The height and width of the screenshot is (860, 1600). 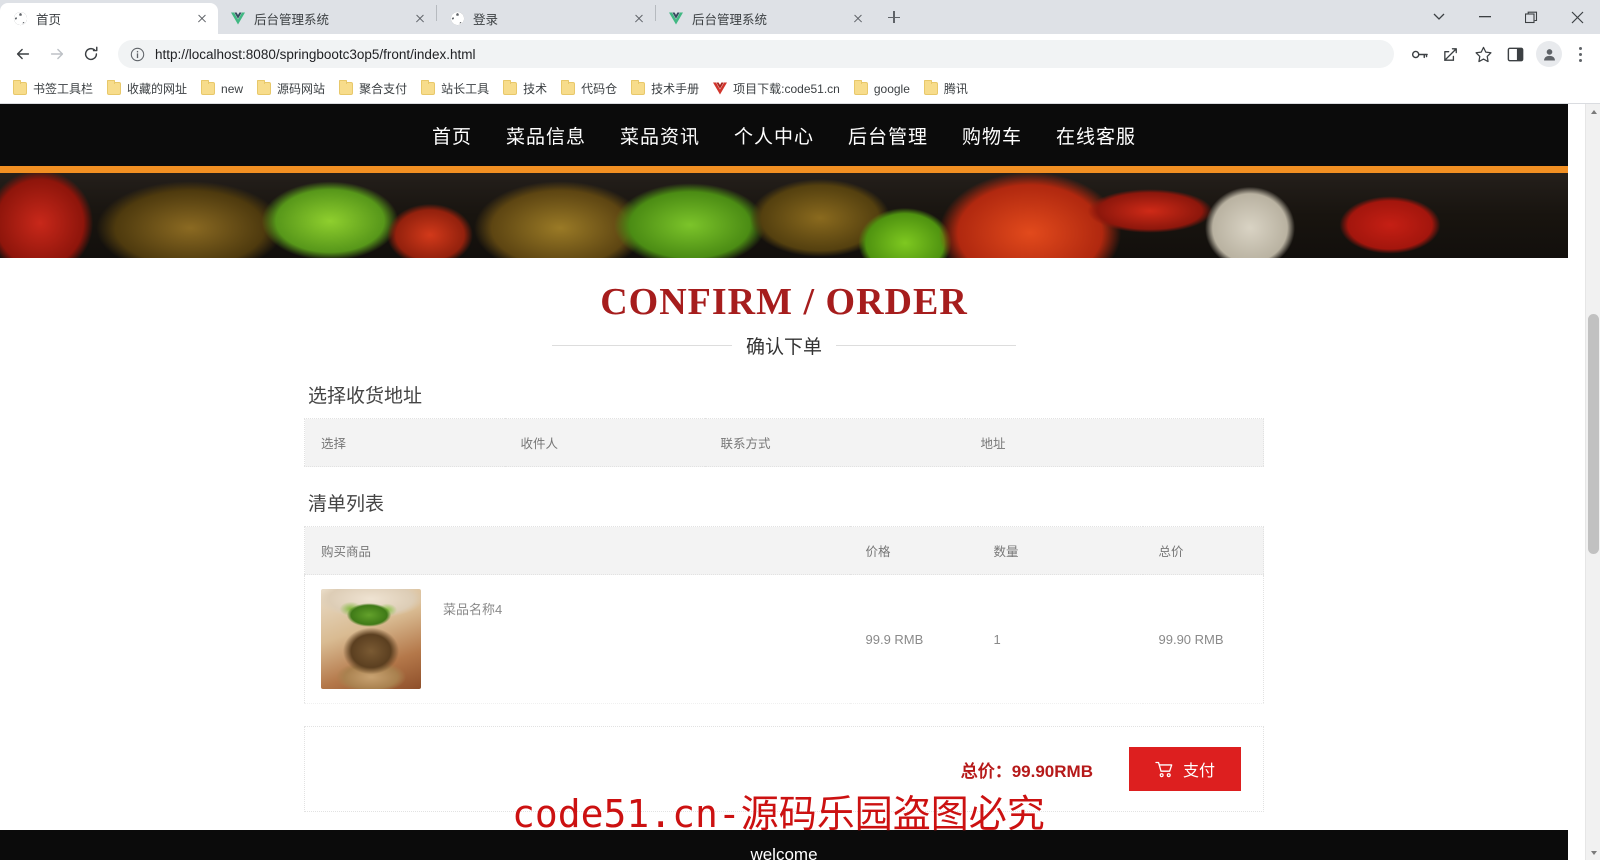 I want to click on bookmark-item: new, so click(x=222, y=89).